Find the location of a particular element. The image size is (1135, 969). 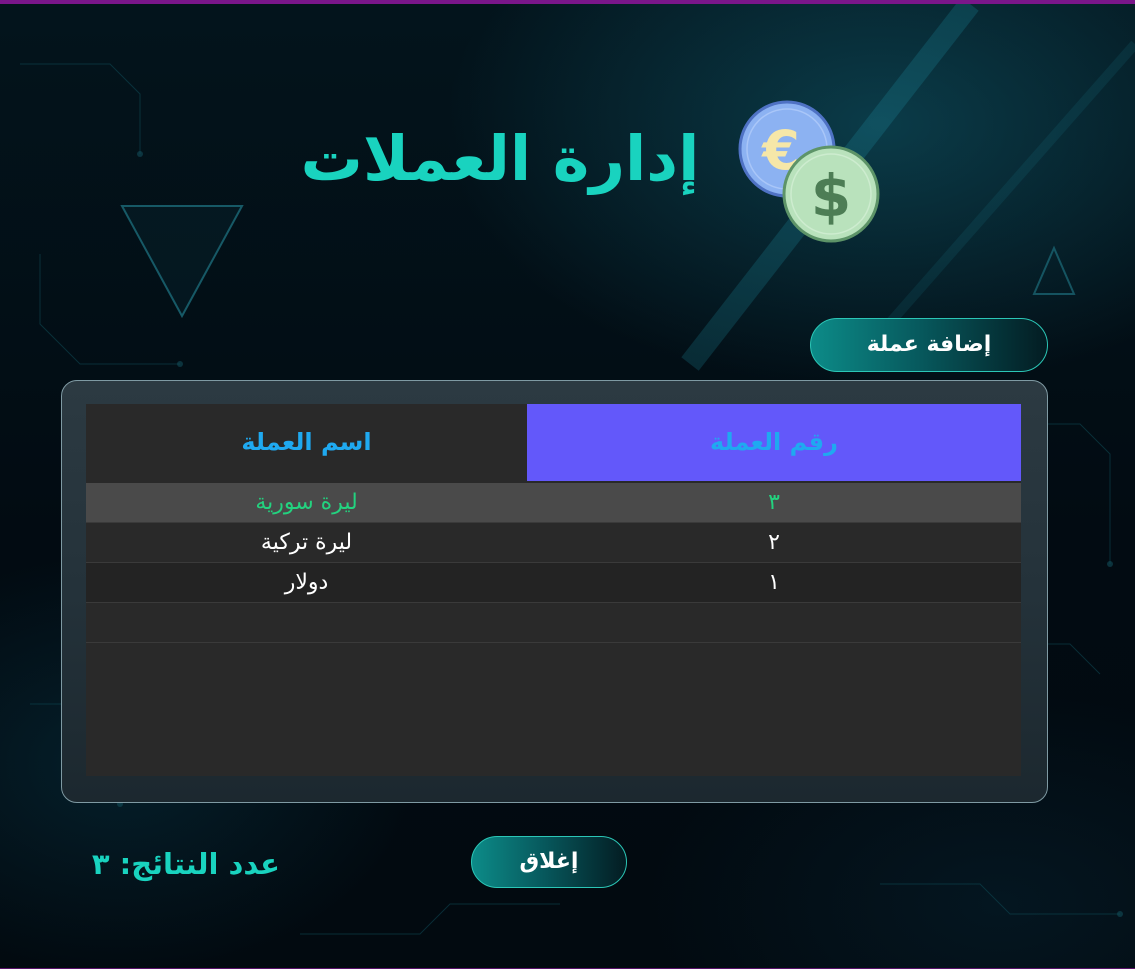

close-button: إغلاق is located at coordinates (549, 862).